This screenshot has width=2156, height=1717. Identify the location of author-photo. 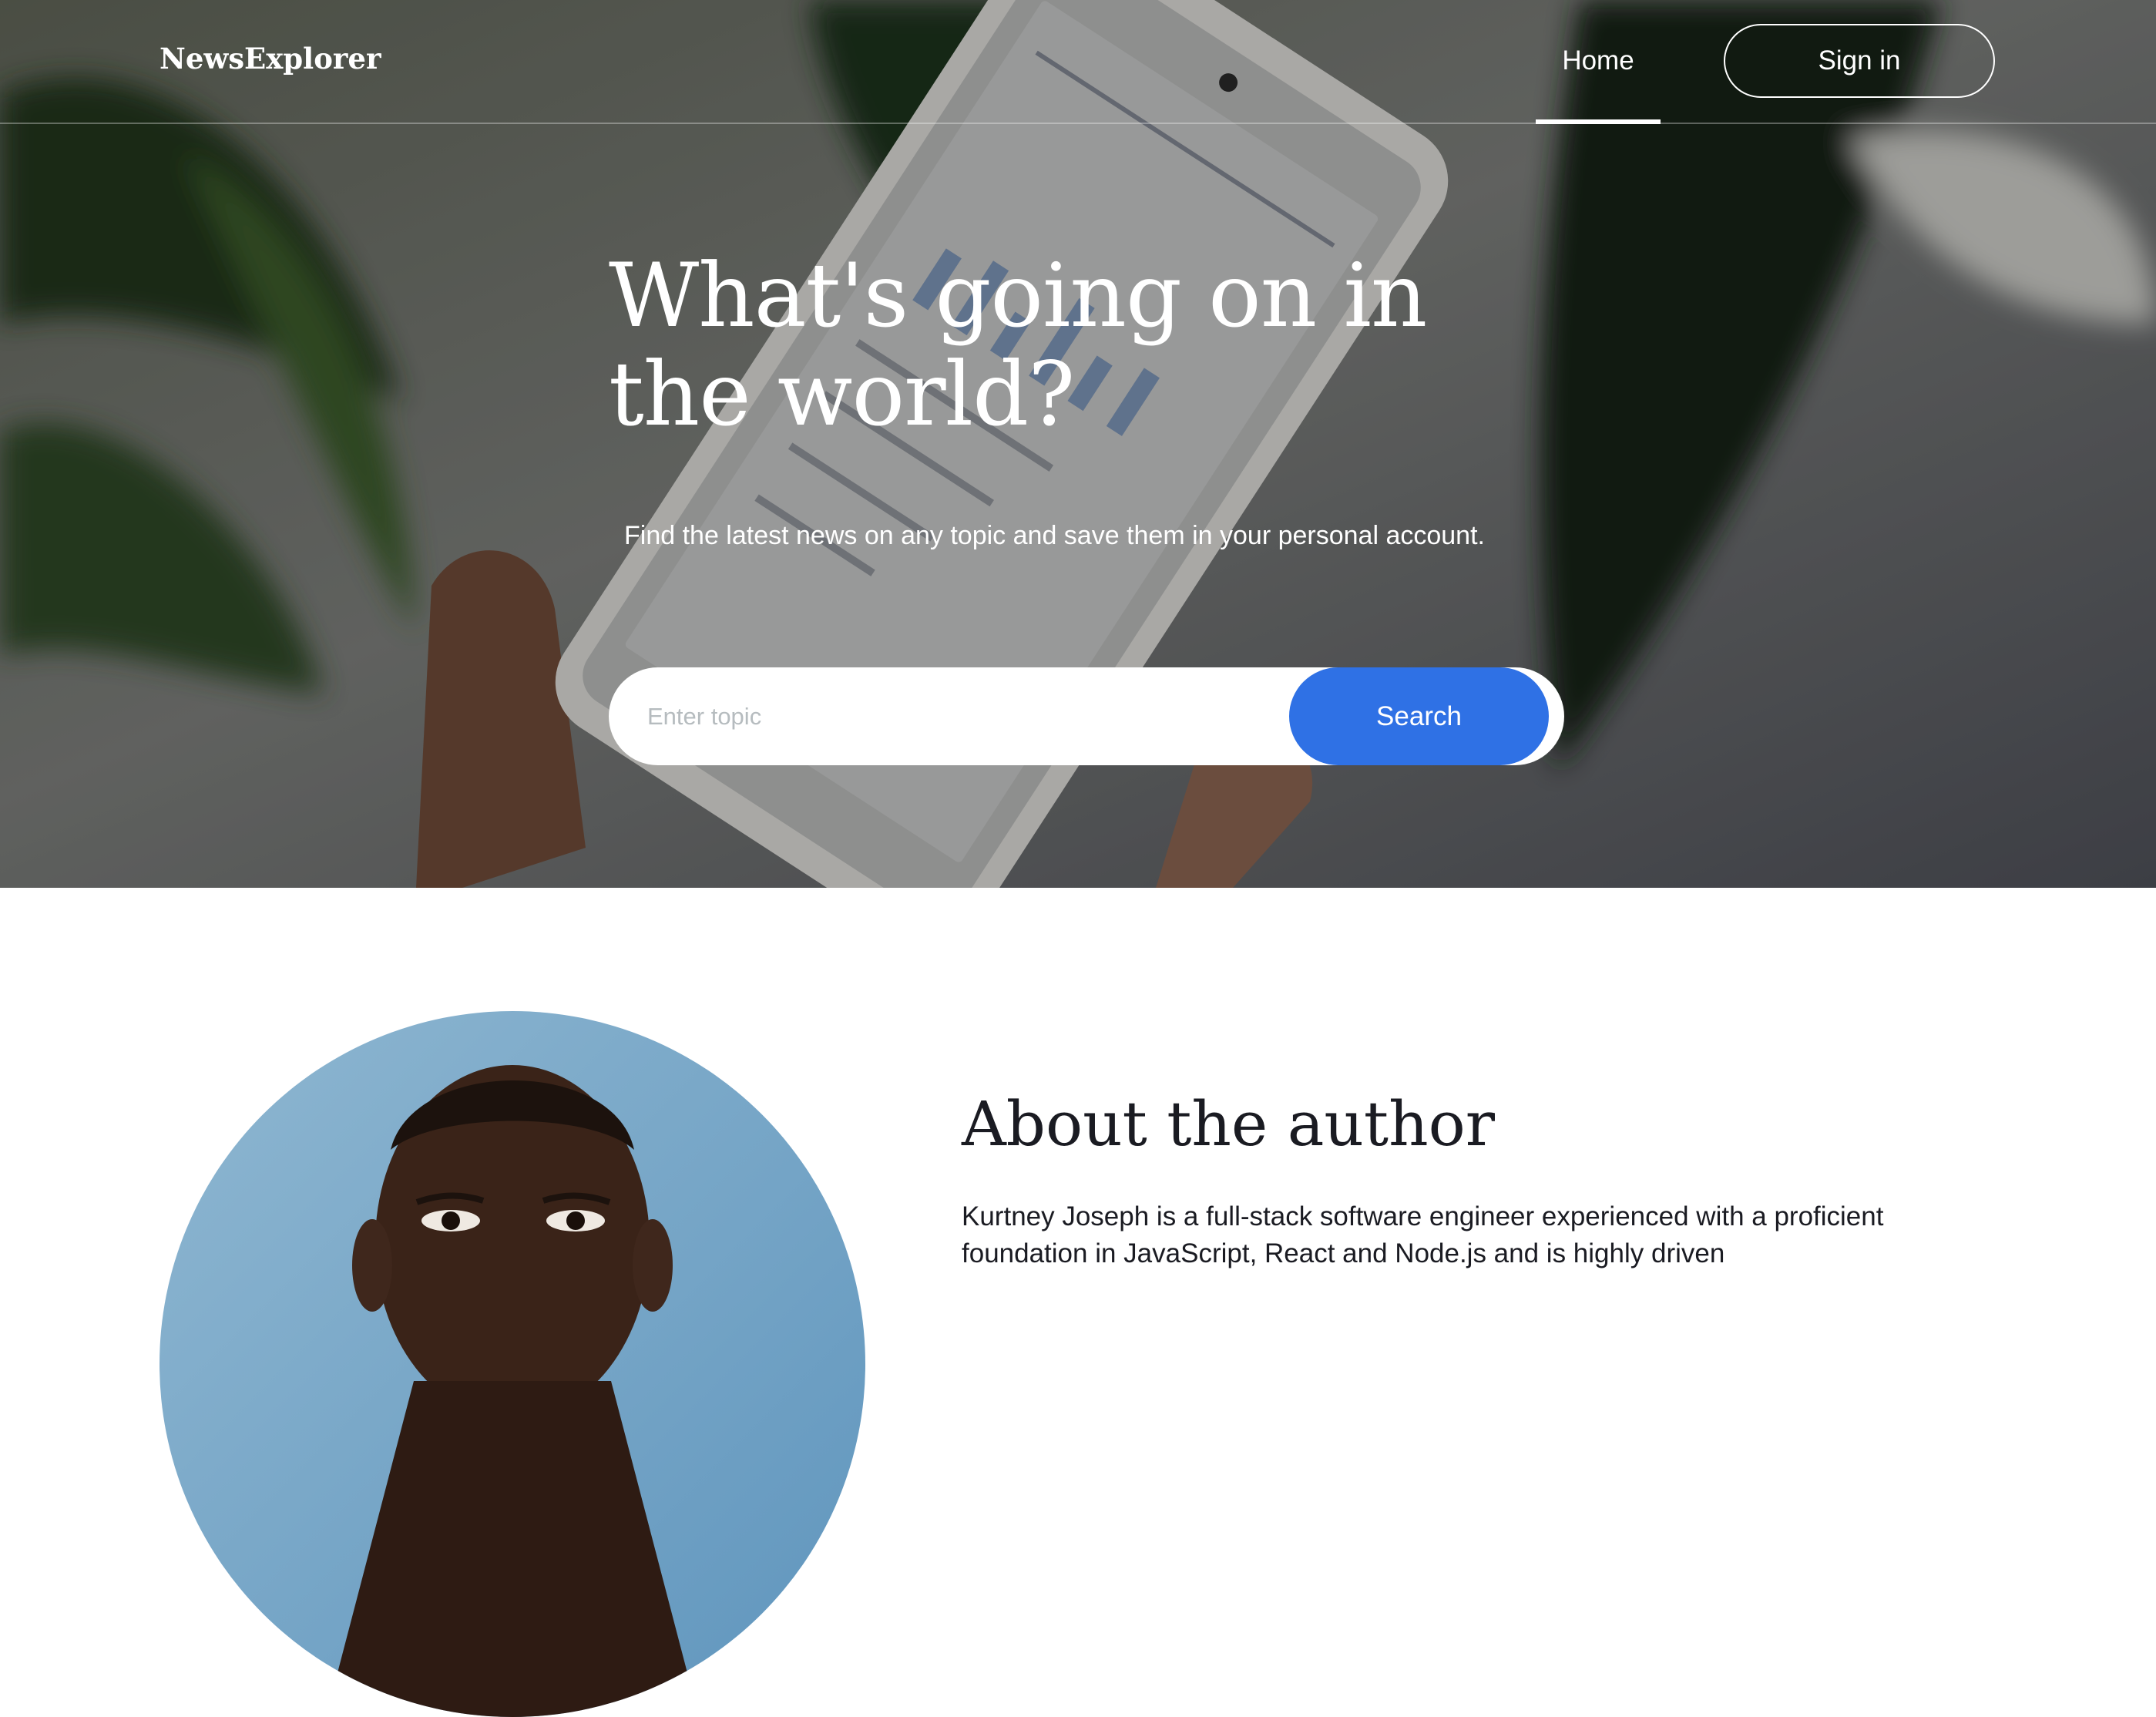
(512, 1364).